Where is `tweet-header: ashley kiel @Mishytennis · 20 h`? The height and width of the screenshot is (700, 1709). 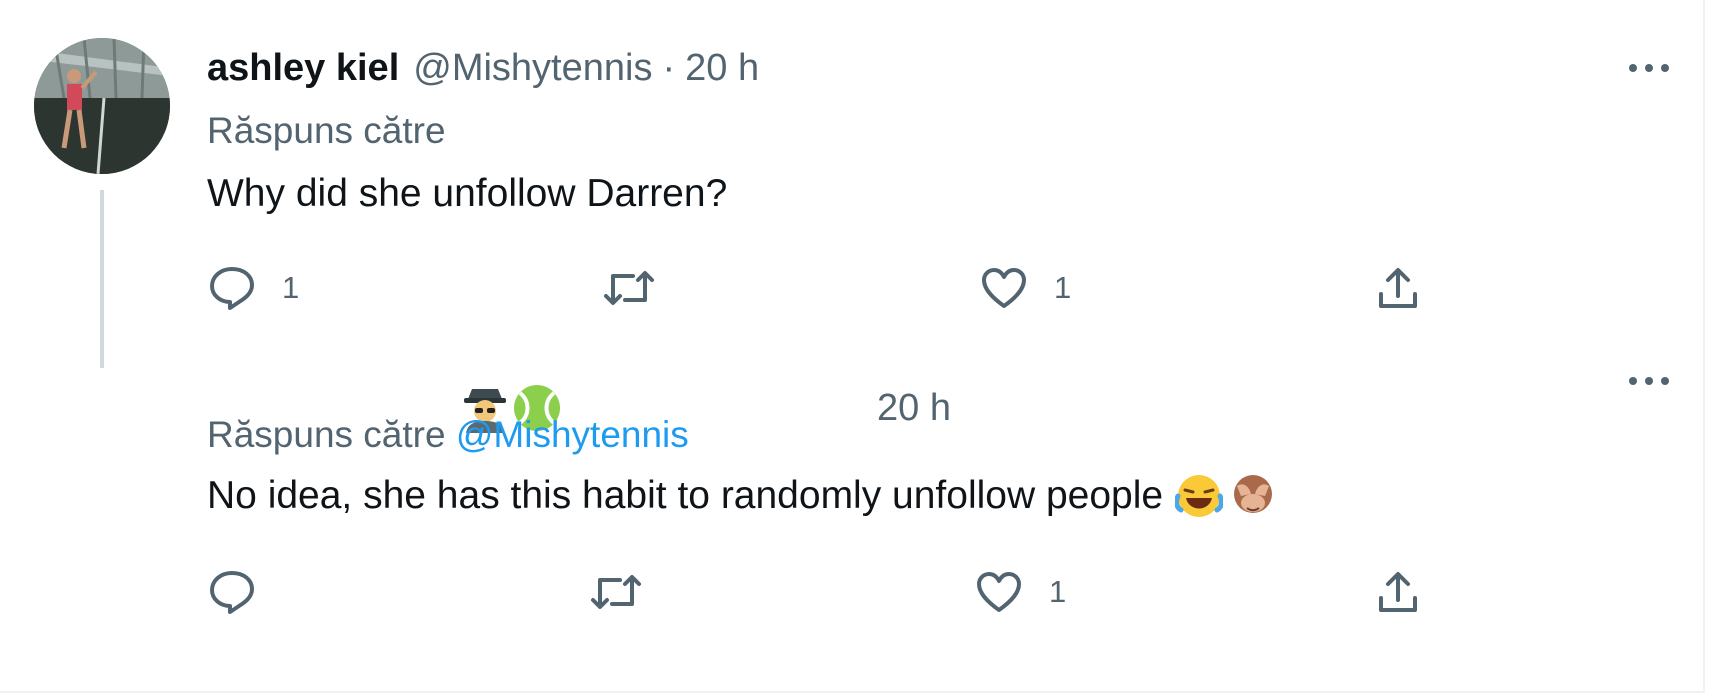 tweet-header: ashley kiel @Mishytennis · 20 h is located at coordinates (483, 68).